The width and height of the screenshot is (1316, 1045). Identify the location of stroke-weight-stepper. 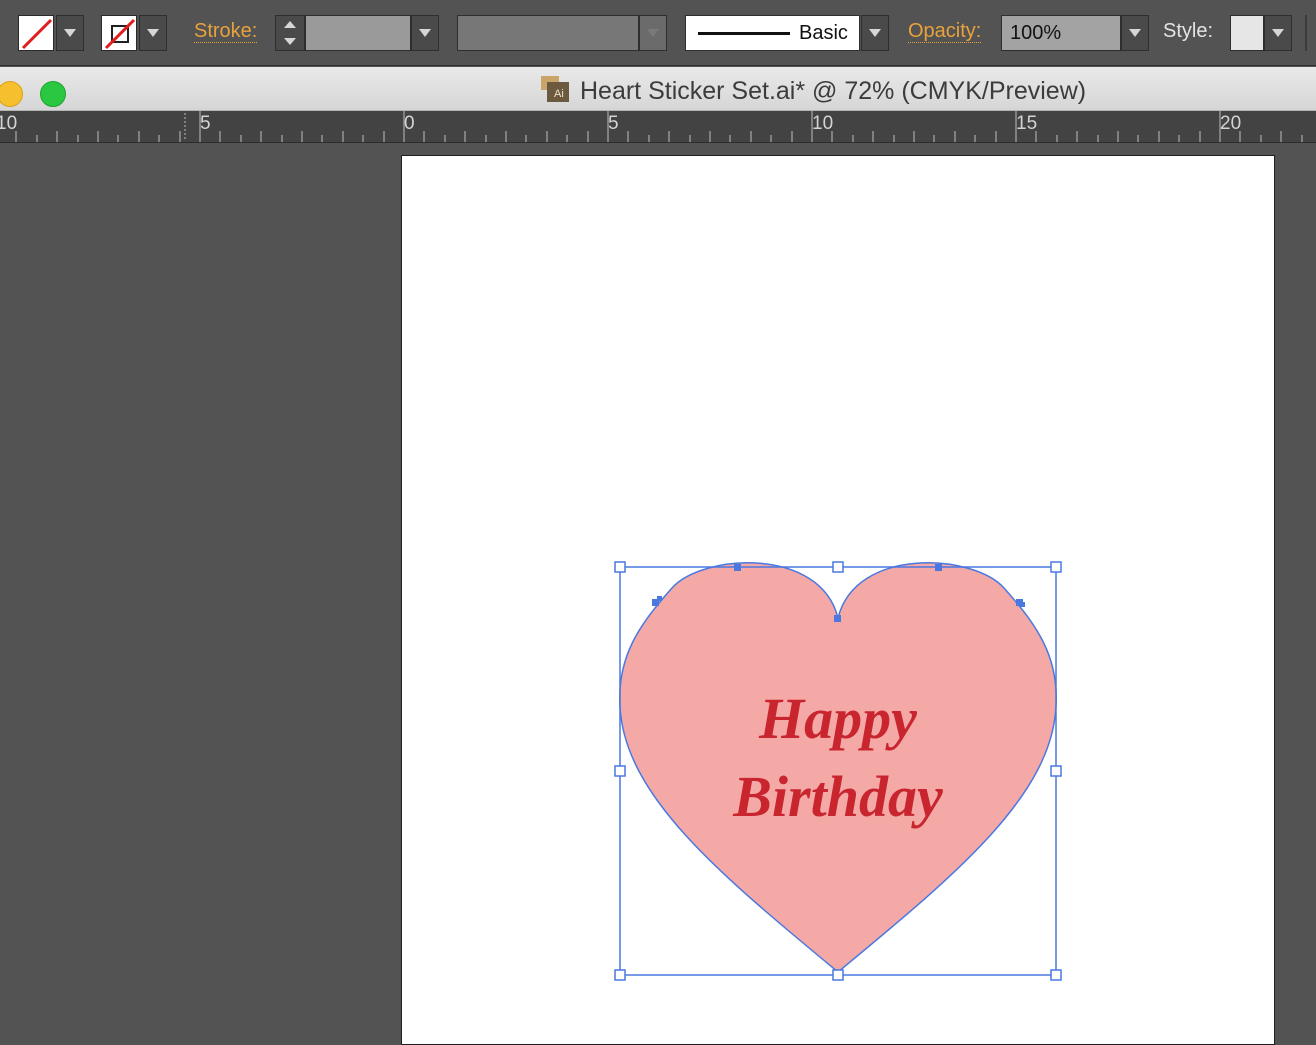
(290, 33).